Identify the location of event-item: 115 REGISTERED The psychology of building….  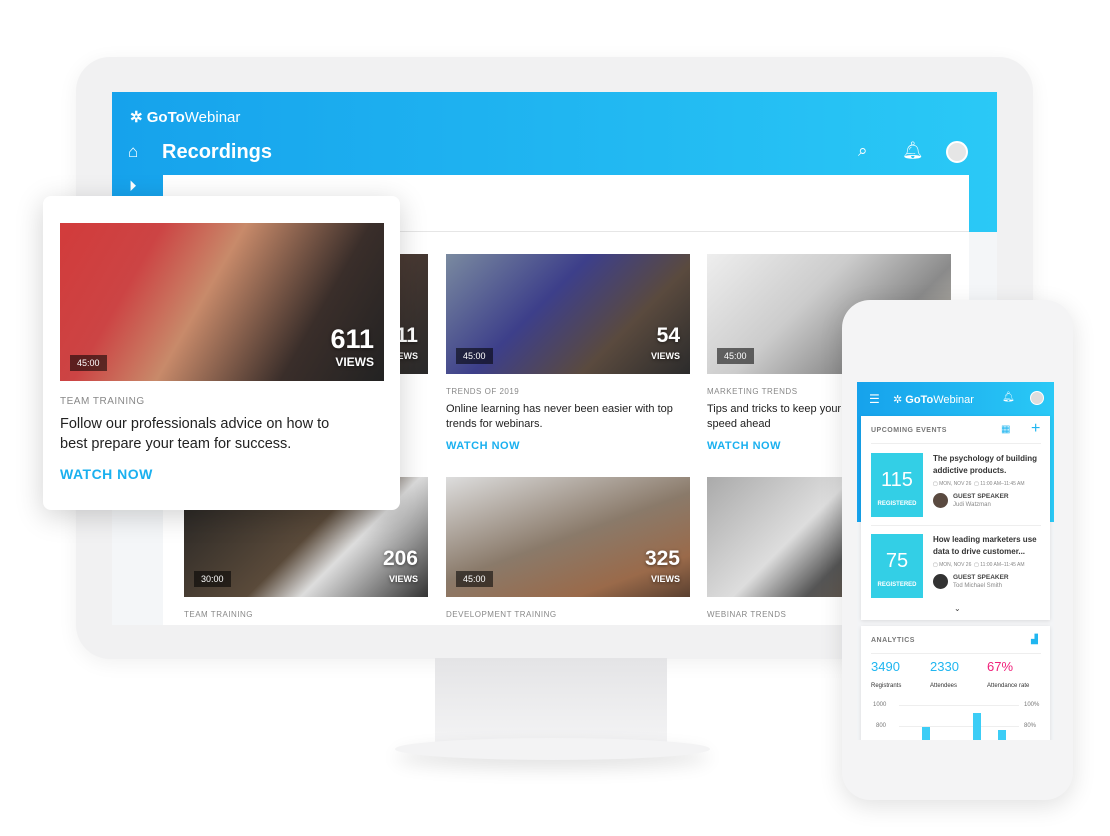
(960, 488).